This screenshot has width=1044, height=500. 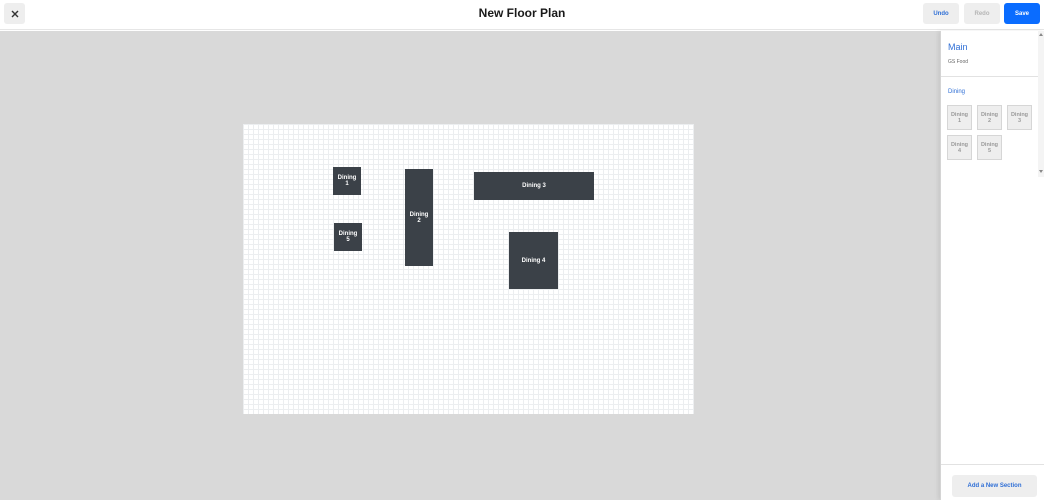 I want to click on table-chip-dining-3: Dining 3, so click(x=1019, y=117).